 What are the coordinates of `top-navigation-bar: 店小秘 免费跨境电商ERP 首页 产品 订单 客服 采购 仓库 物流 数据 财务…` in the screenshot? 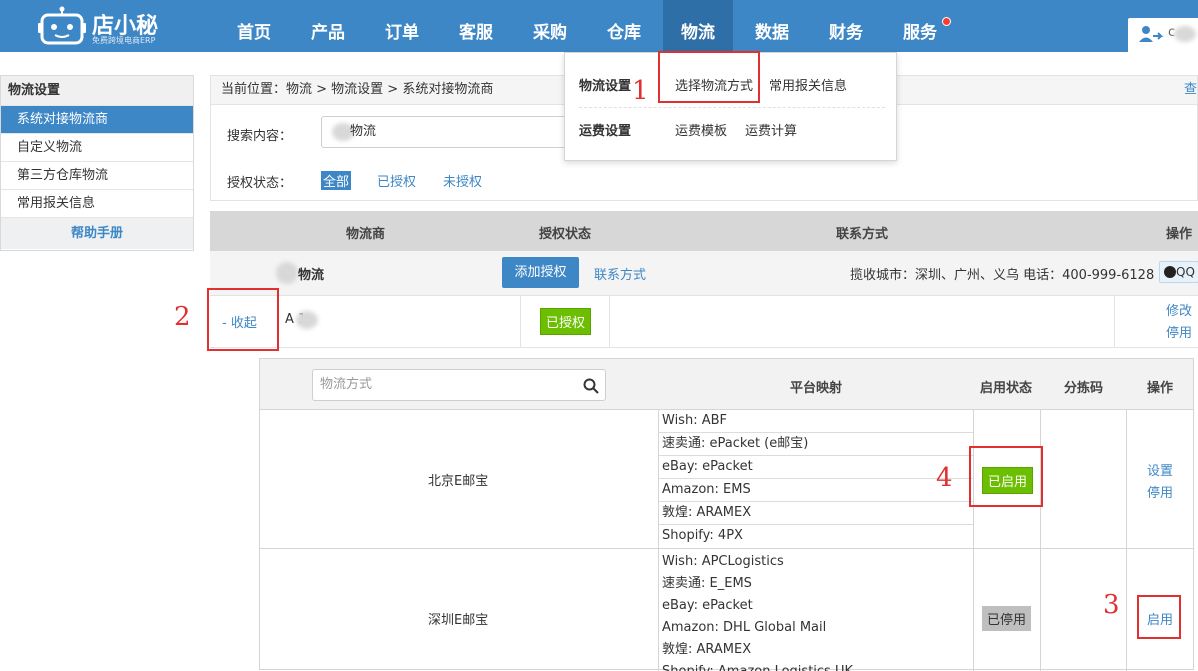 It's located at (599, 26).